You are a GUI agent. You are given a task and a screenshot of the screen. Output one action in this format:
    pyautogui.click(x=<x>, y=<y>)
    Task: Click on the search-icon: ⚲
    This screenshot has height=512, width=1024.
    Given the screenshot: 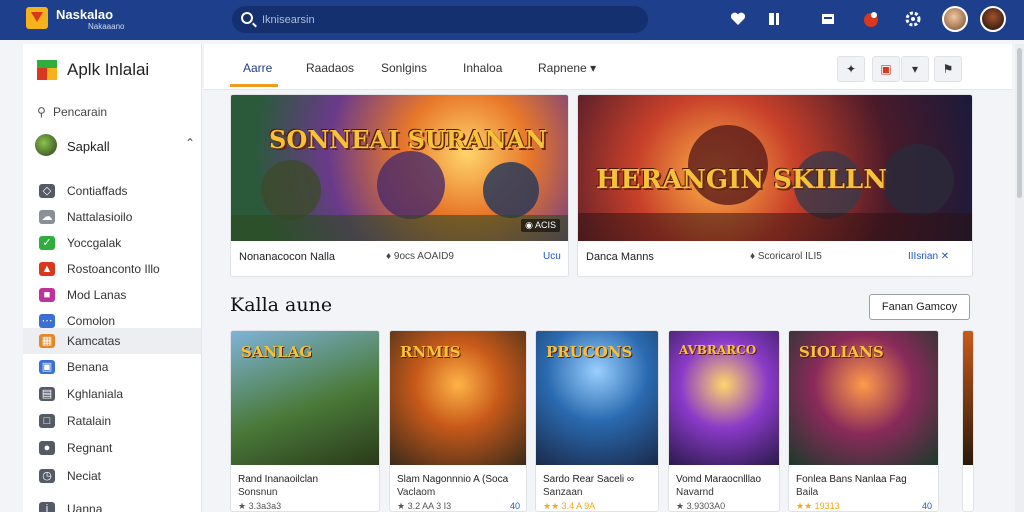 What is the action you would take?
    pyautogui.click(x=41, y=112)
    